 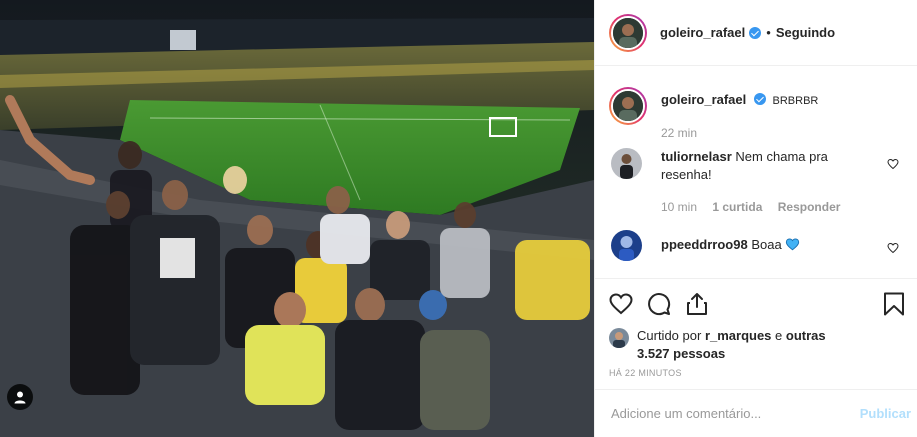 I want to click on user-tag-icon, so click(x=20, y=397).